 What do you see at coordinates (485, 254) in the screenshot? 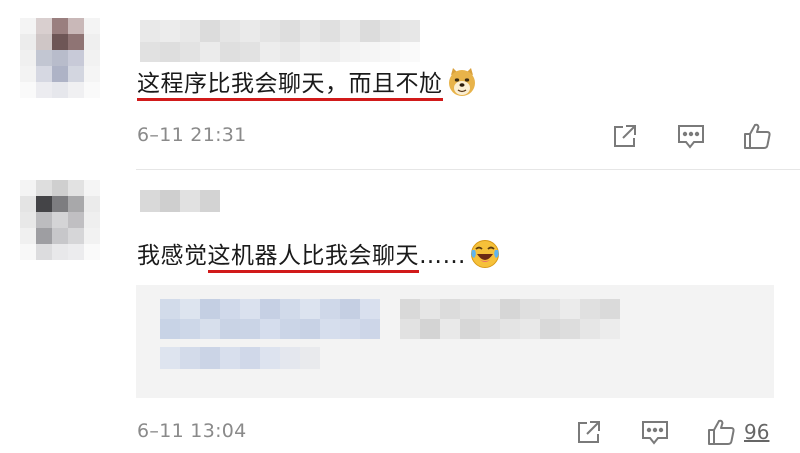
I see `laughing-tears-emoji-icon` at bounding box center [485, 254].